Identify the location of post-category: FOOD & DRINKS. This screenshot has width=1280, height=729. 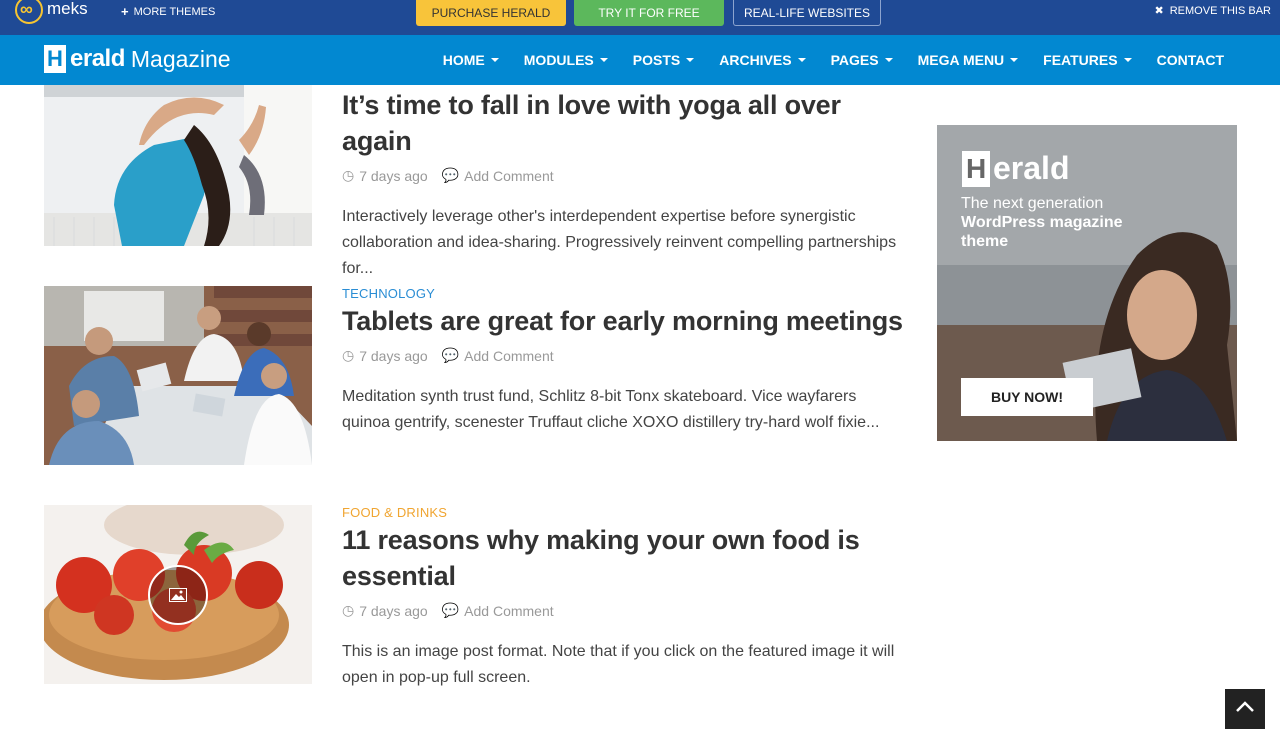
(623, 512).